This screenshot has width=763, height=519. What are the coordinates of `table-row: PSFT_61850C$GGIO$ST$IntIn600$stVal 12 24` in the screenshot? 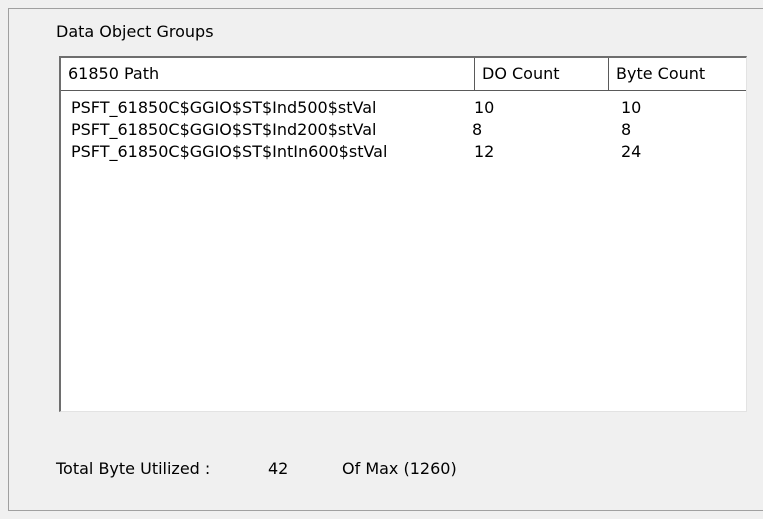 It's located at (403, 152).